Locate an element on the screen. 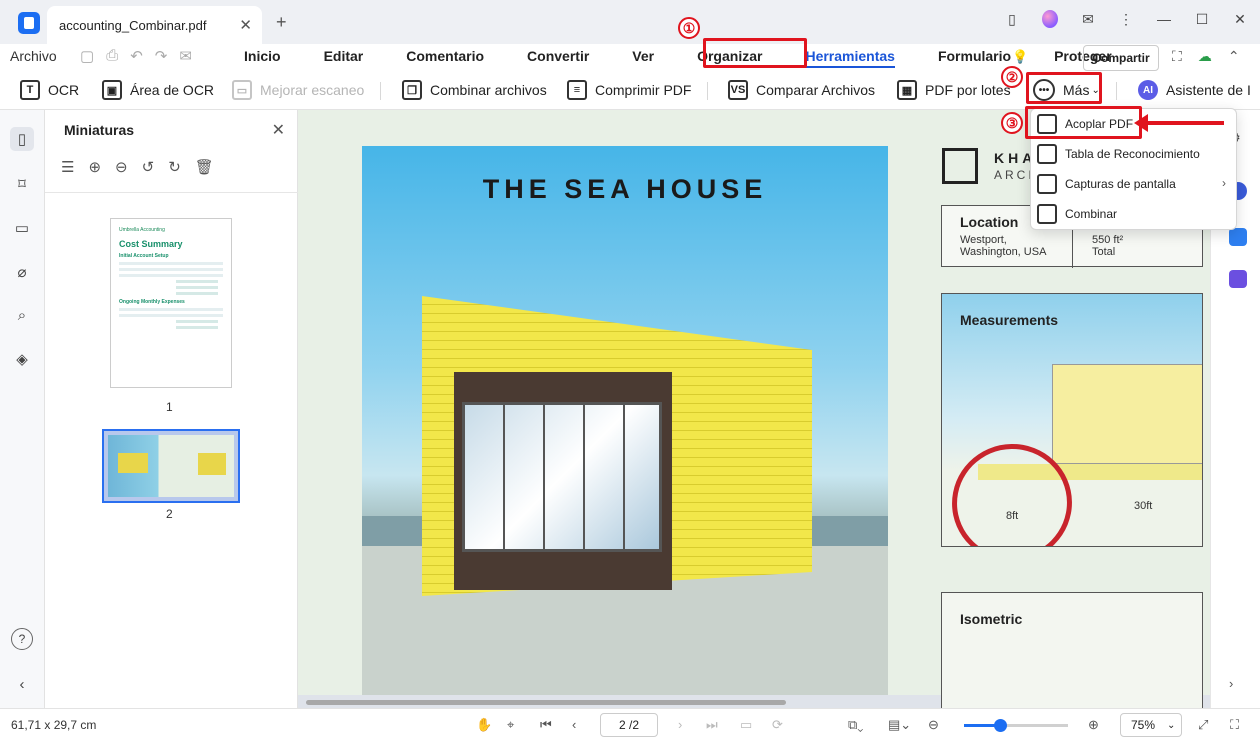 This screenshot has width=1260, height=740. document-tab: accounting_Combinar.pdf ✕ is located at coordinates (154, 25).